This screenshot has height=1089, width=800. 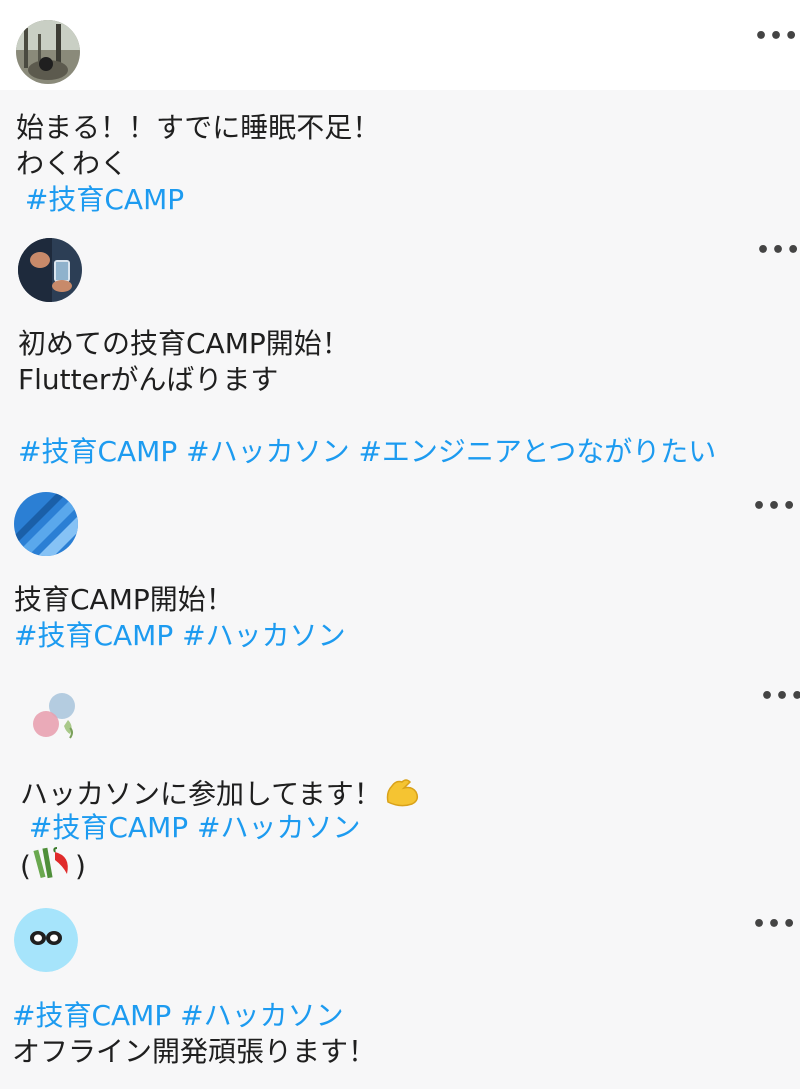 I want to click on post-4-text: ハッカソンに参加してます！ #技育CAMP #ハッカソン ( ), so click(x=221, y=828).